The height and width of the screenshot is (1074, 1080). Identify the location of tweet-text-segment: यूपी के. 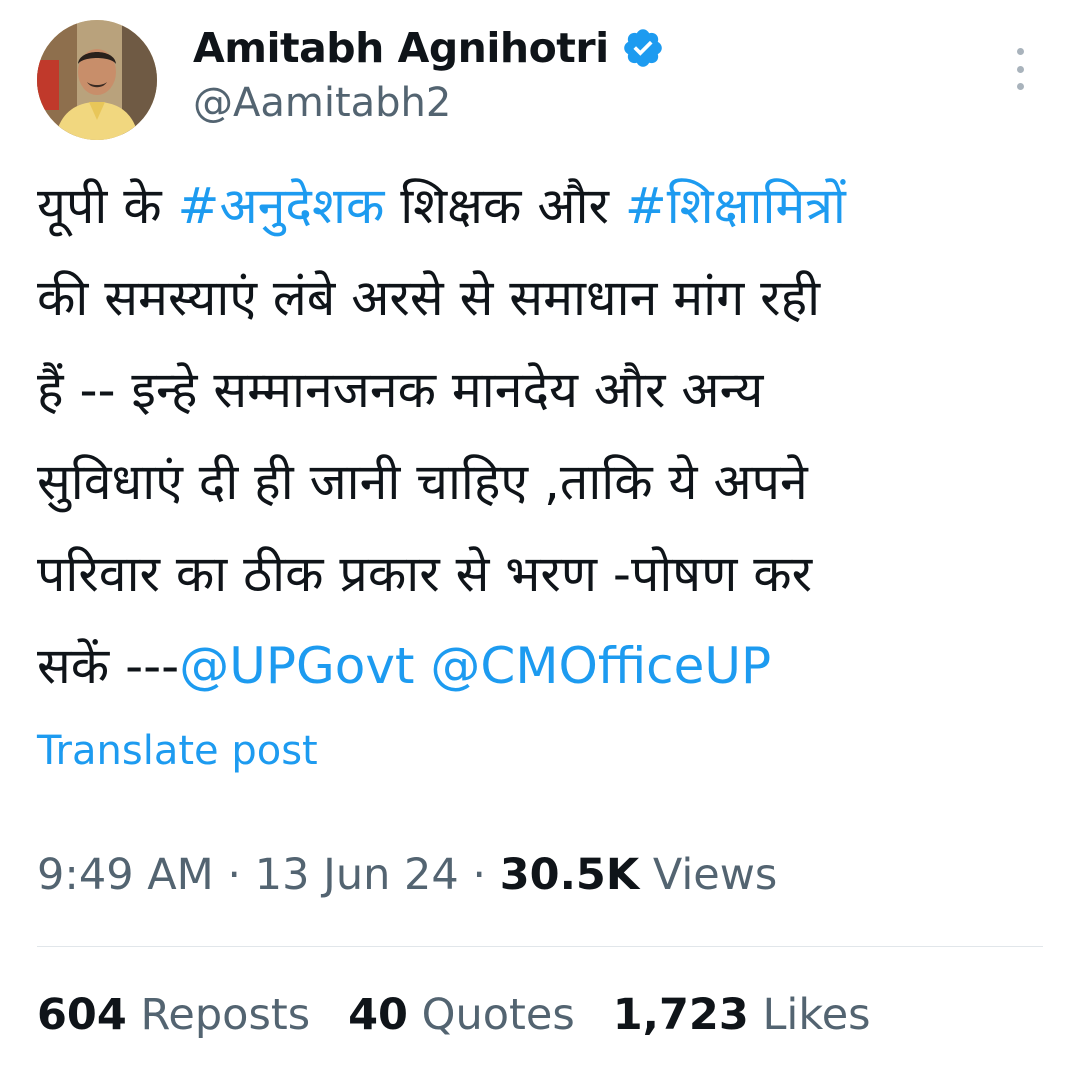
(107, 206).